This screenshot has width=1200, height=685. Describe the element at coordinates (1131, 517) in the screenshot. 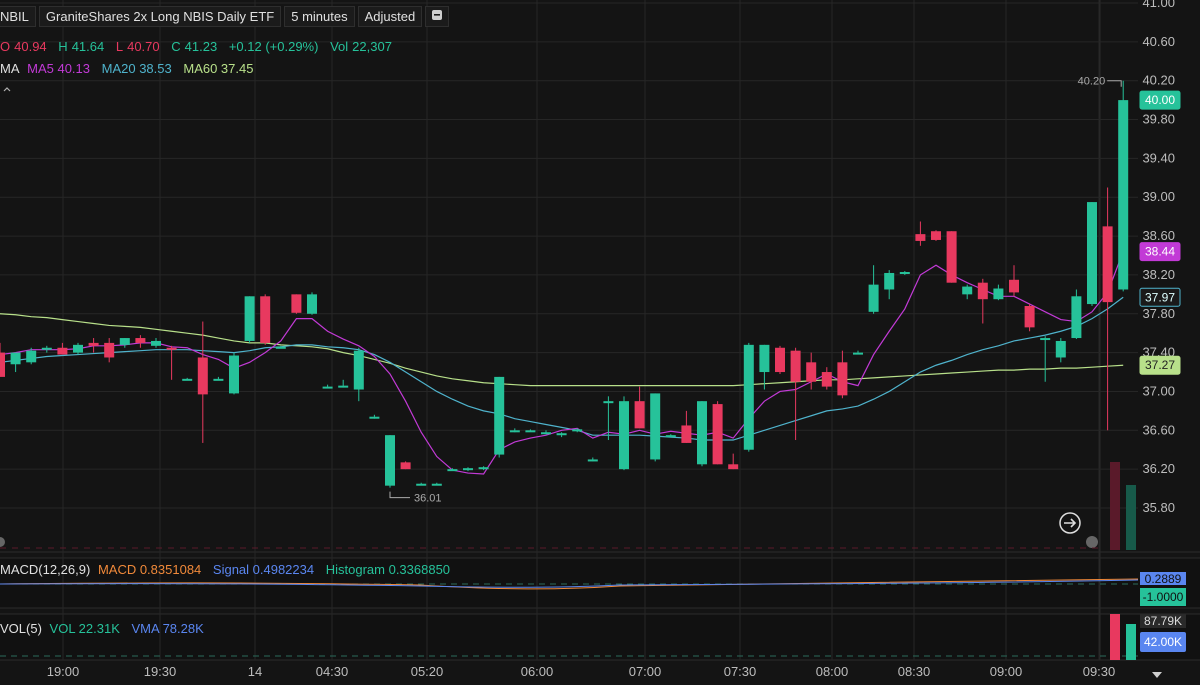

I see `volume-bar` at that location.